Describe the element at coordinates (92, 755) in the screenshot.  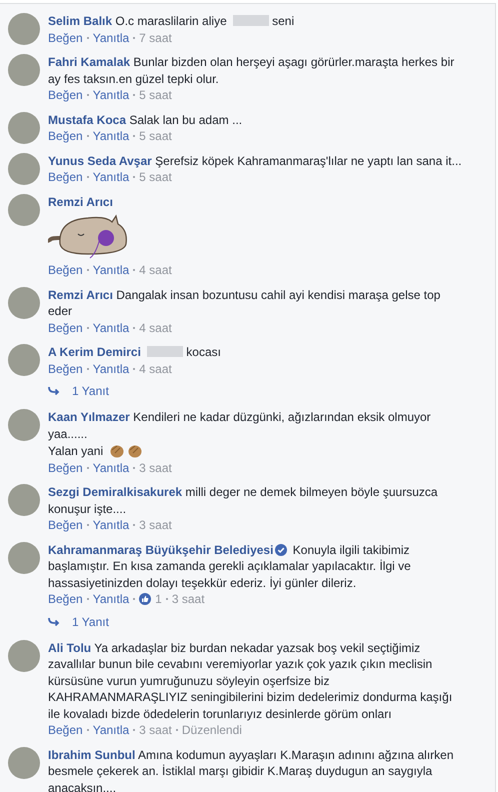
I see `author-name-link: Ibrahim Sunbul` at that location.